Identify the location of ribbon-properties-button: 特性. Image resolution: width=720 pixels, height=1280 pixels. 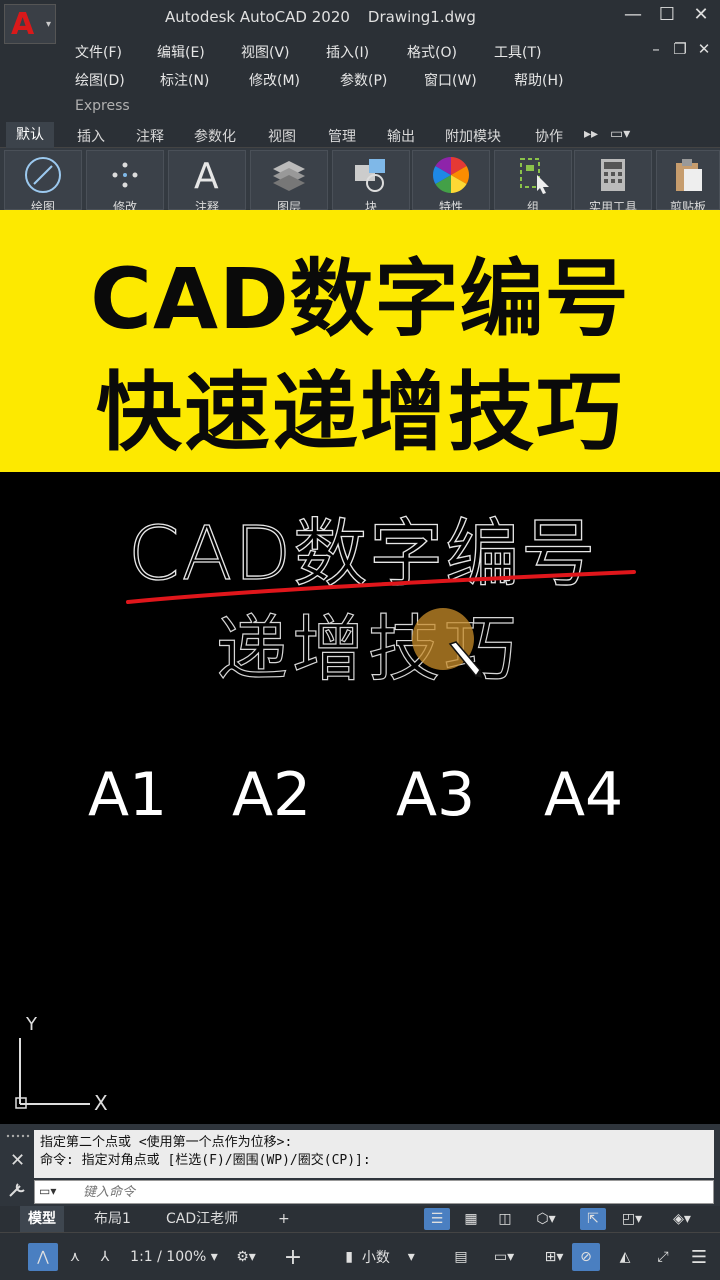
(451, 182).